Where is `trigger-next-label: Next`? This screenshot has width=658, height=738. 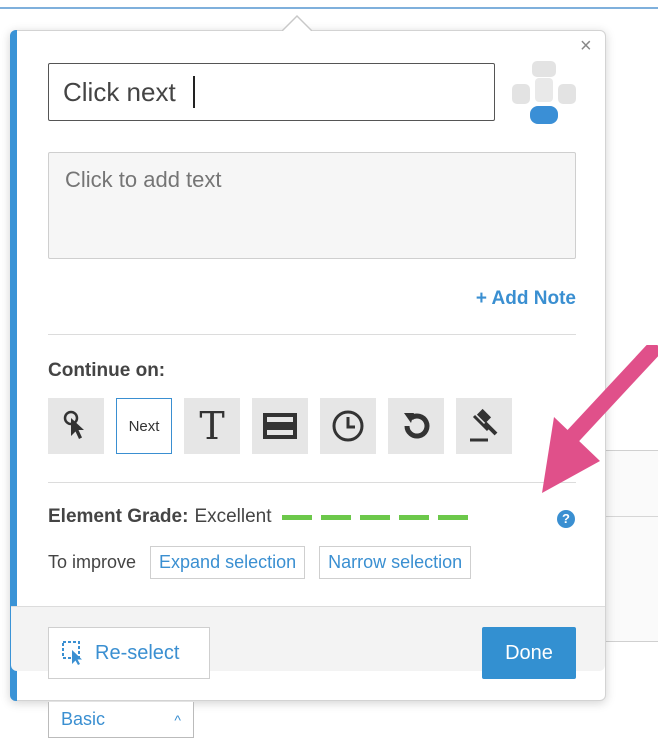
trigger-next-label: Next is located at coordinates (144, 426).